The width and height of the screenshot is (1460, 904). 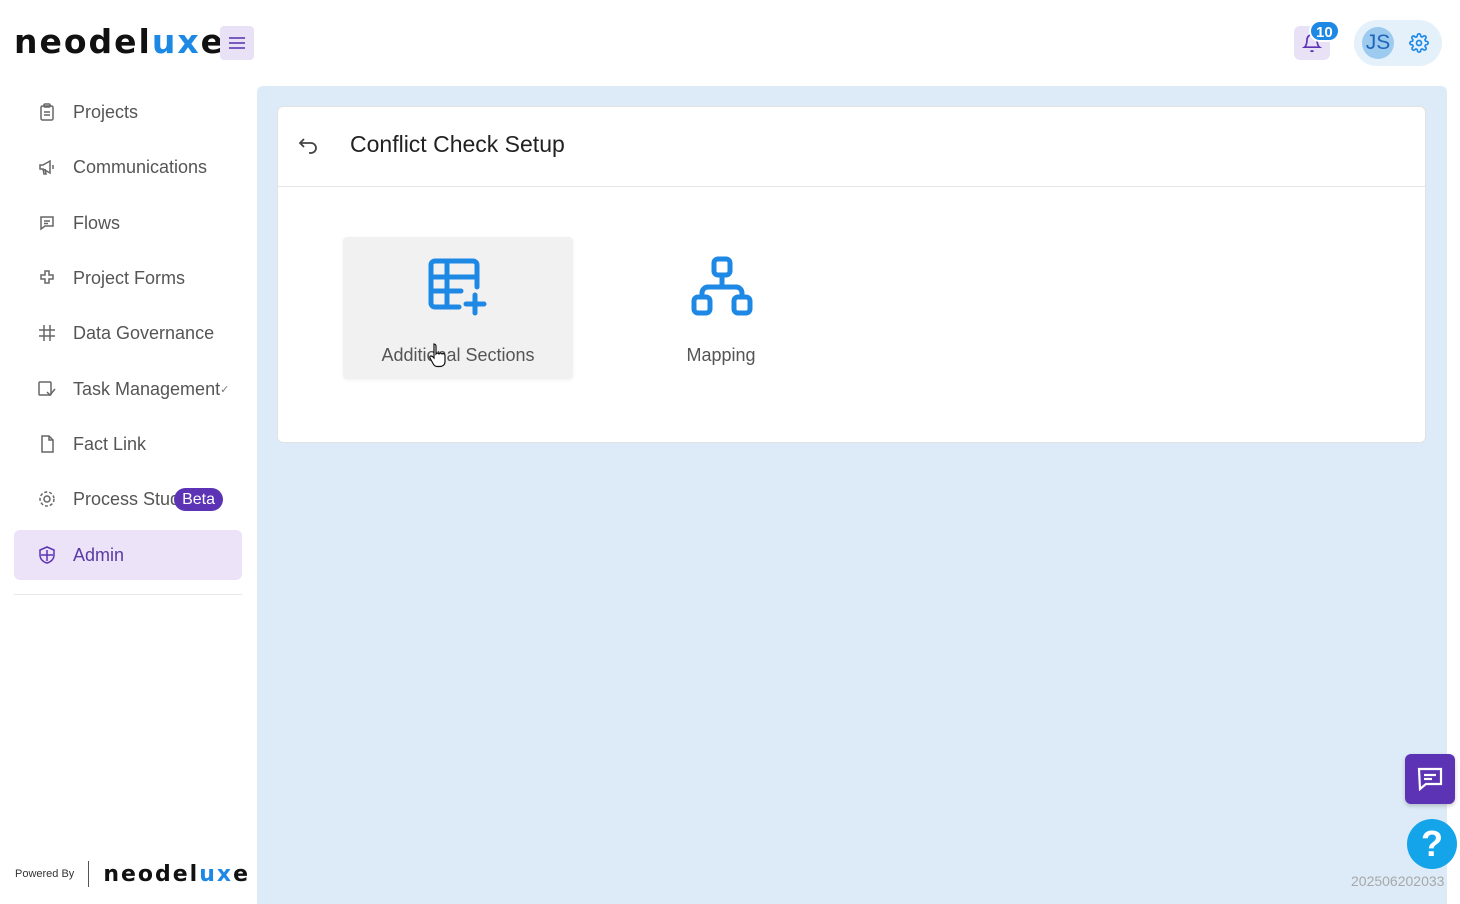 I want to click on sidebar-item-task-management: Task Management ✓, so click(x=128, y=389).